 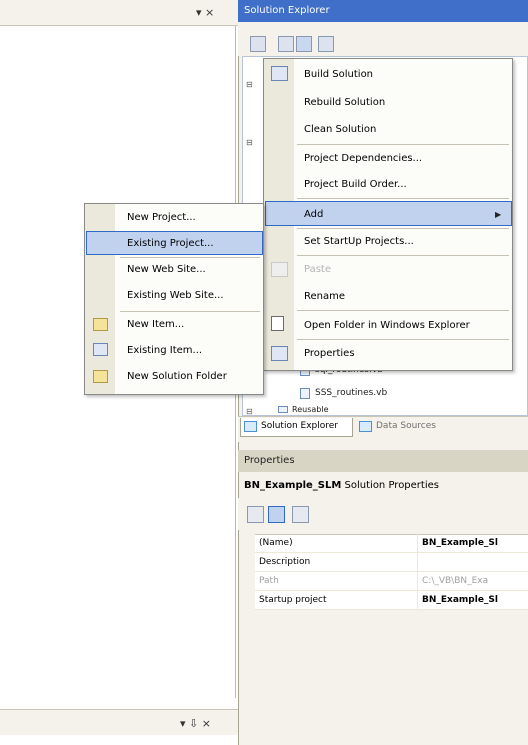 What do you see at coordinates (403, 296) in the screenshot?
I see `menu-item-rename: Rename` at bounding box center [403, 296].